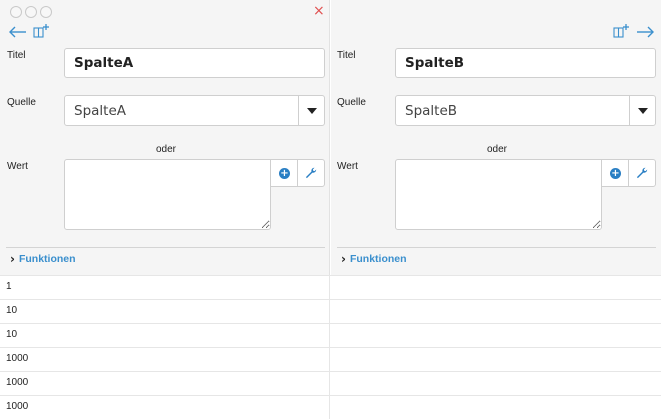  Describe the element at coordinates (431, 111) in the screenshot. I see `source-select-value: SpalteB` at that location.